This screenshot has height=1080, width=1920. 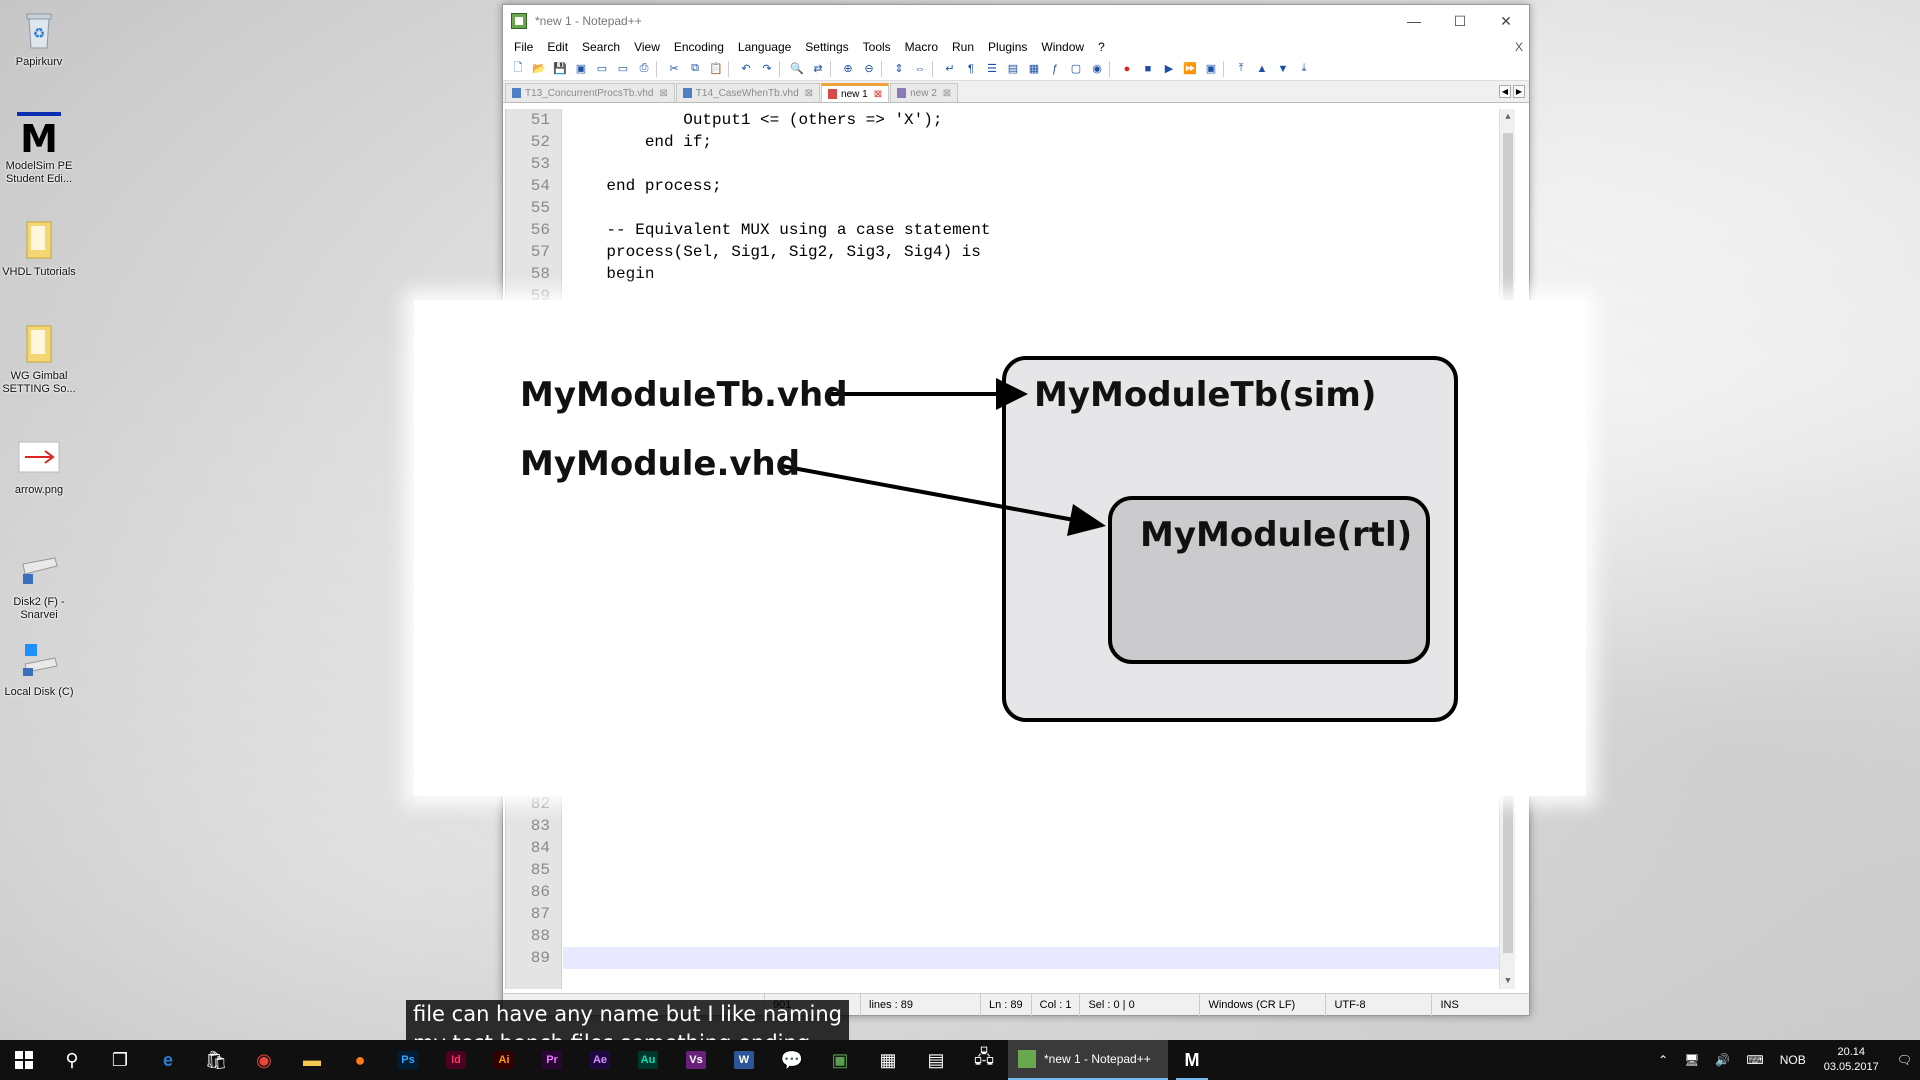 I want to click on tab-scroll-left-icon: ◀, so click(x=1505, y=91).